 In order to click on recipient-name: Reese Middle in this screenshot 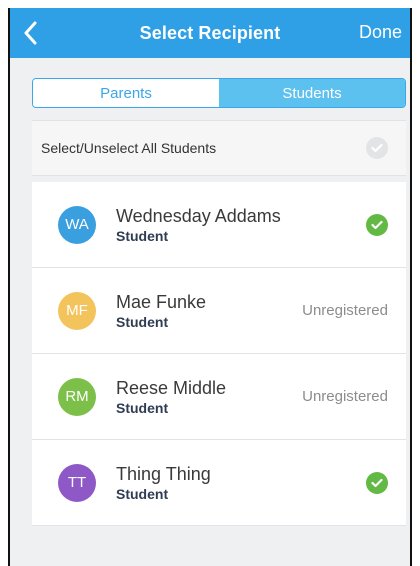, I will do `click(171, 387)`.